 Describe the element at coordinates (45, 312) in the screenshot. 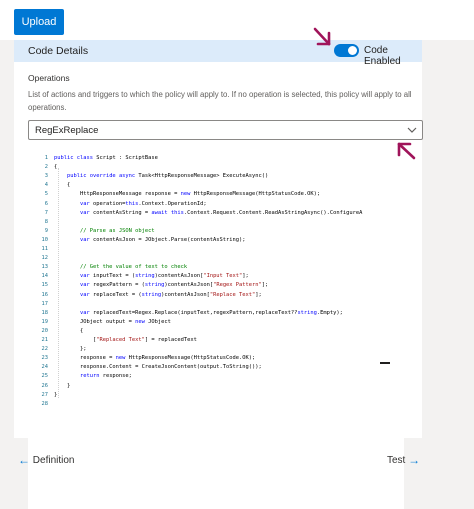

I see `line-number: 18` at that location.